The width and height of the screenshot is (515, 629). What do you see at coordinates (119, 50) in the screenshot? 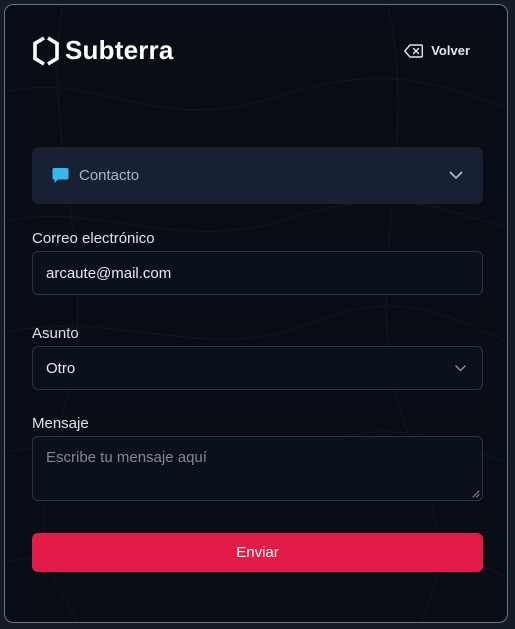
I see `brand-name: Subterra` at bounding box center [119, 50].